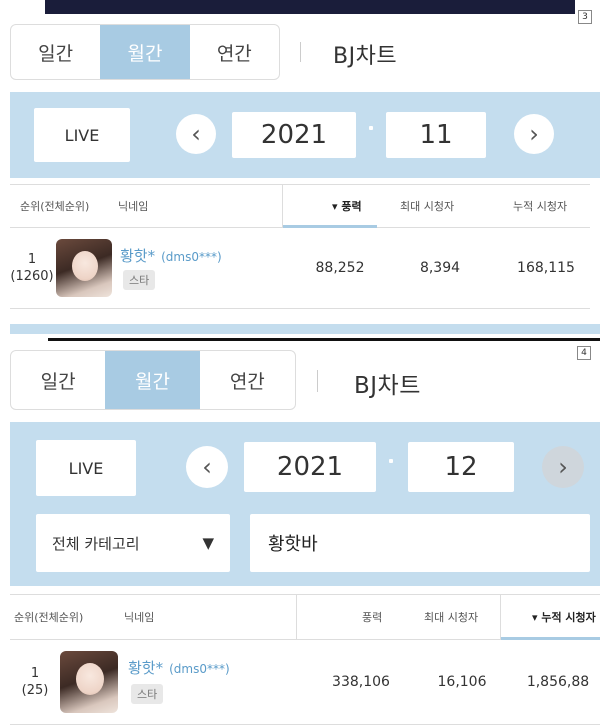  I want to click on overall-rank: (25), so click(35, 690).